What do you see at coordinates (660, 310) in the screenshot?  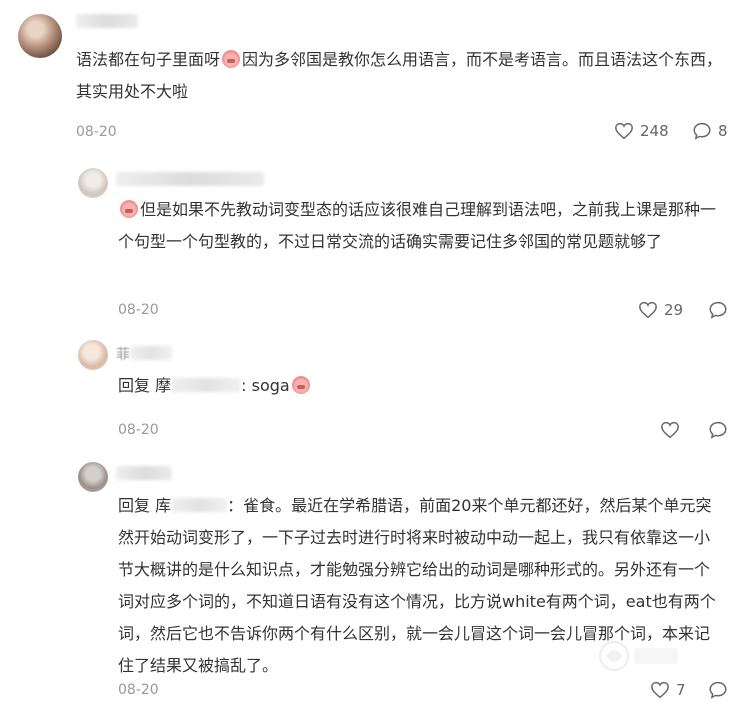 I see `like-button: 29` at bounding box center [660, 310].